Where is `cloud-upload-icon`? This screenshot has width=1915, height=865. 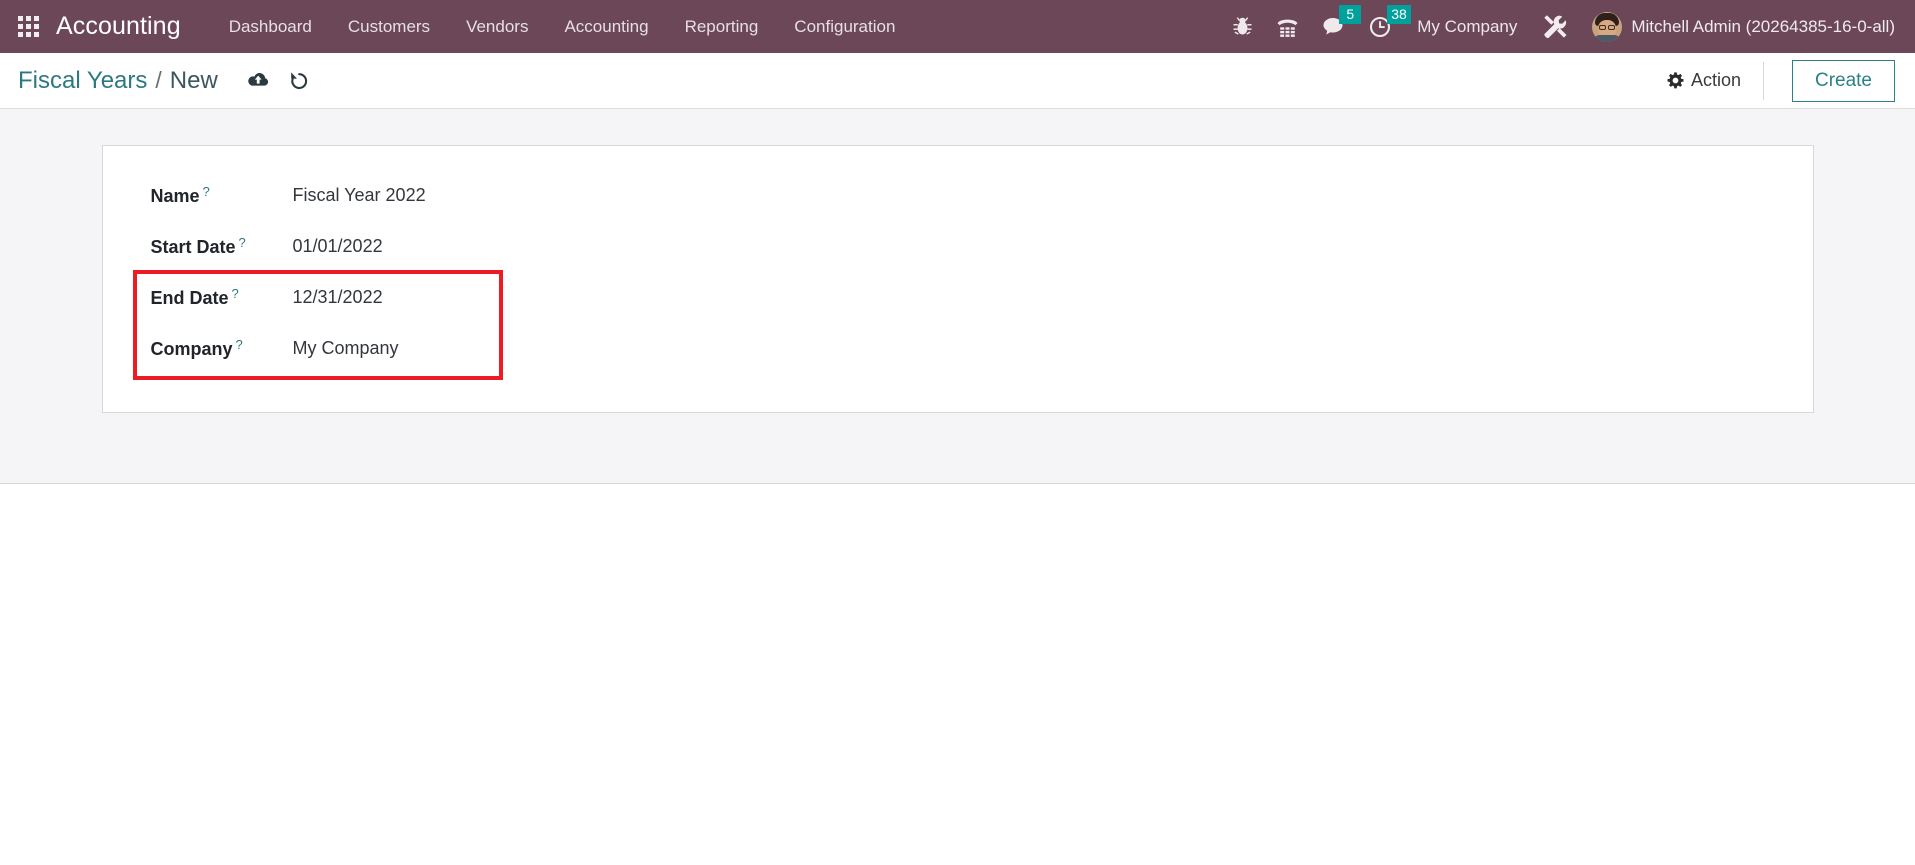
cloud-upload-icon is located at coordinates (258, 79).